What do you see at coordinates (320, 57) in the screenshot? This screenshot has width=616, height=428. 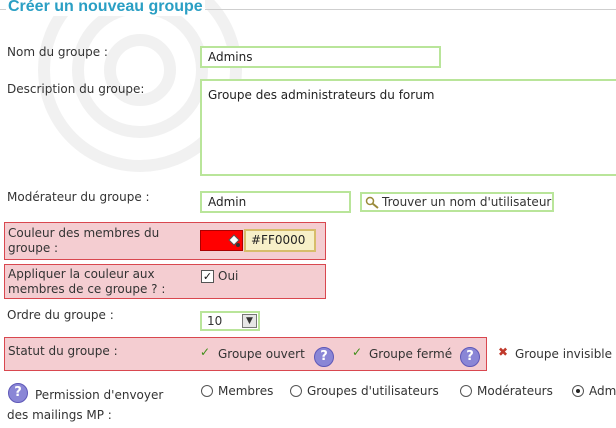 I see `group-name-input: Admins` at bounding box center [320, 57].